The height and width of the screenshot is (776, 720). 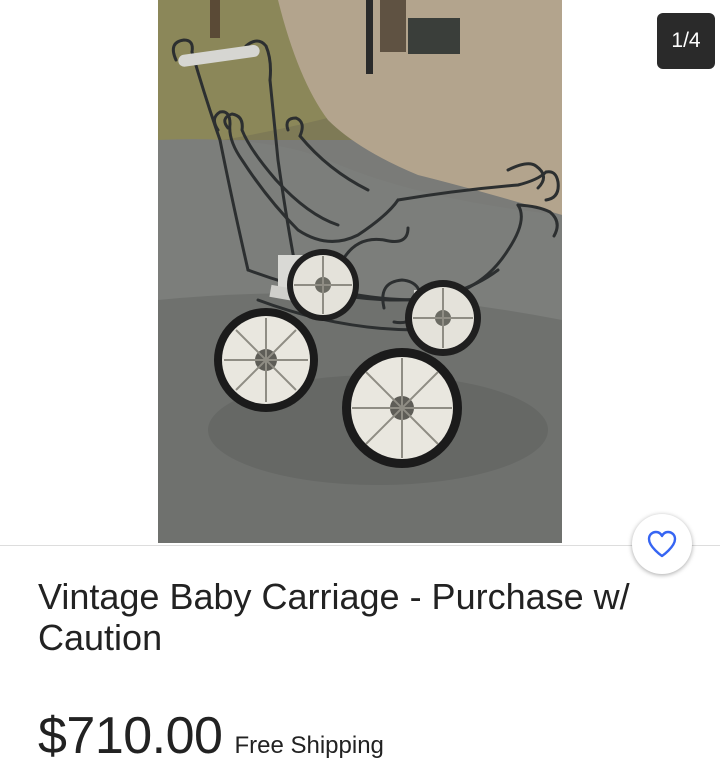 I want to click on image-counter: 1/4, so click(x=686, y=41).